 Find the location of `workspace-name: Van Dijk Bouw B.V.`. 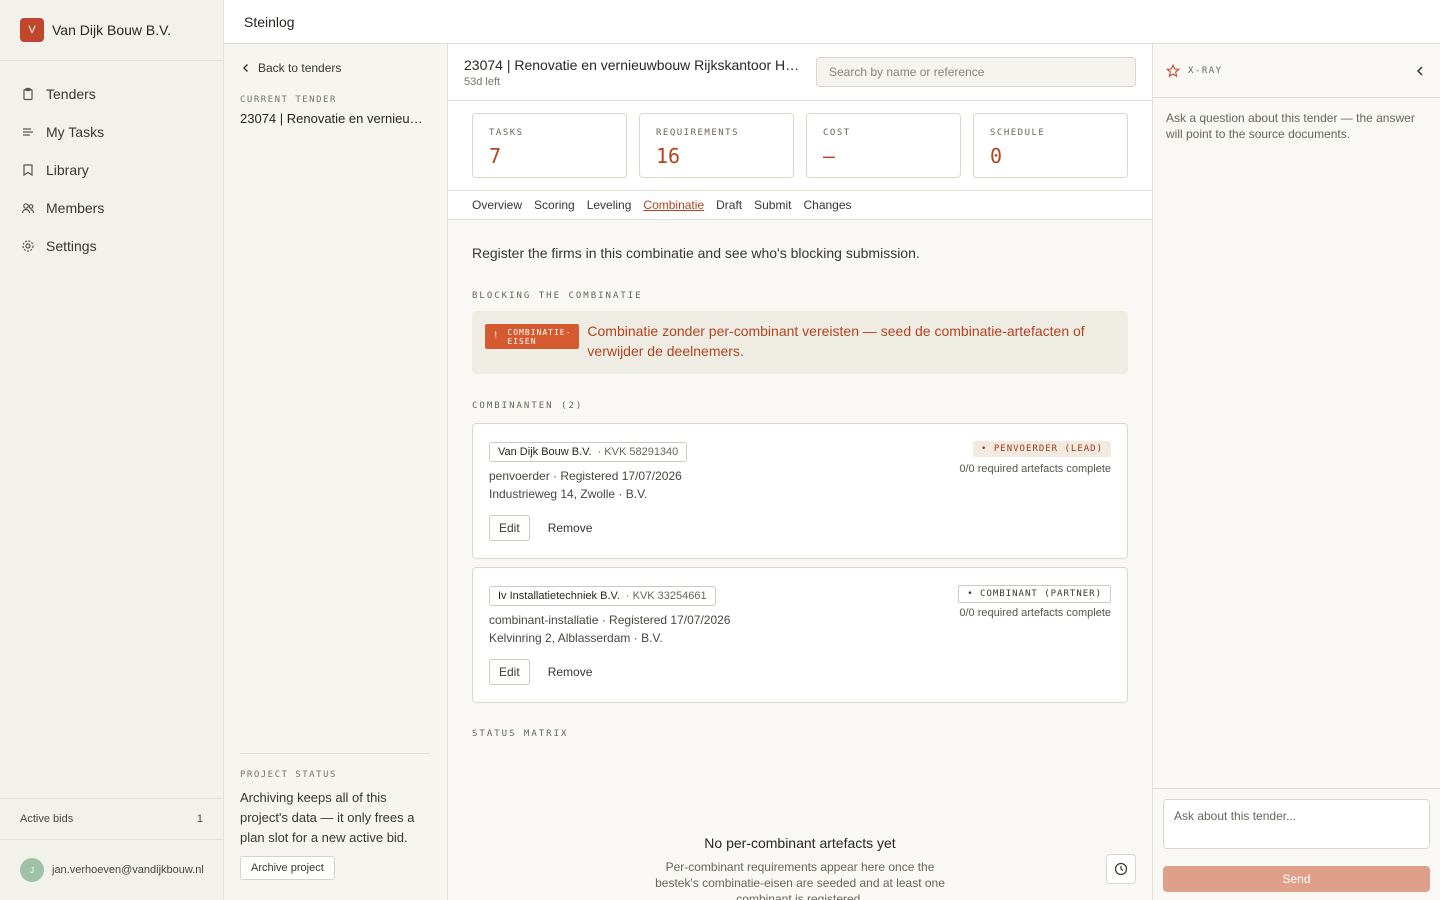

workspace-name: Van Dijk Bouw B.V. is located at coordinates (112, 30).